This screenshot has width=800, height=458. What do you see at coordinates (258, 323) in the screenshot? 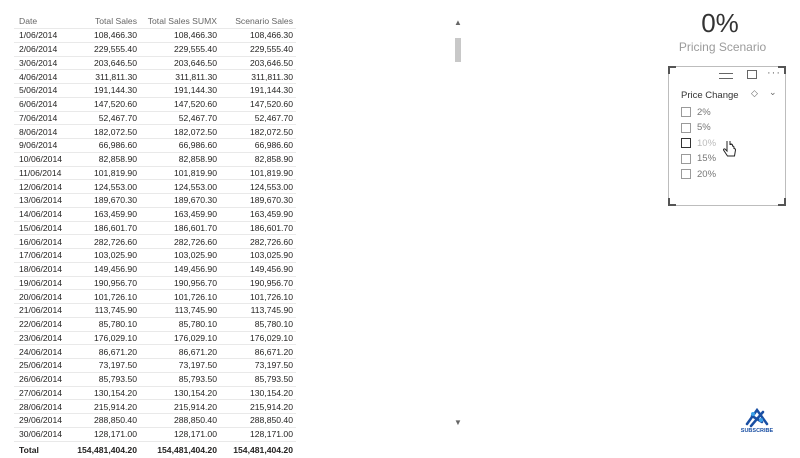
I see `scenario-sales-cell: 85,780.10` at bounding box center [258, 323].